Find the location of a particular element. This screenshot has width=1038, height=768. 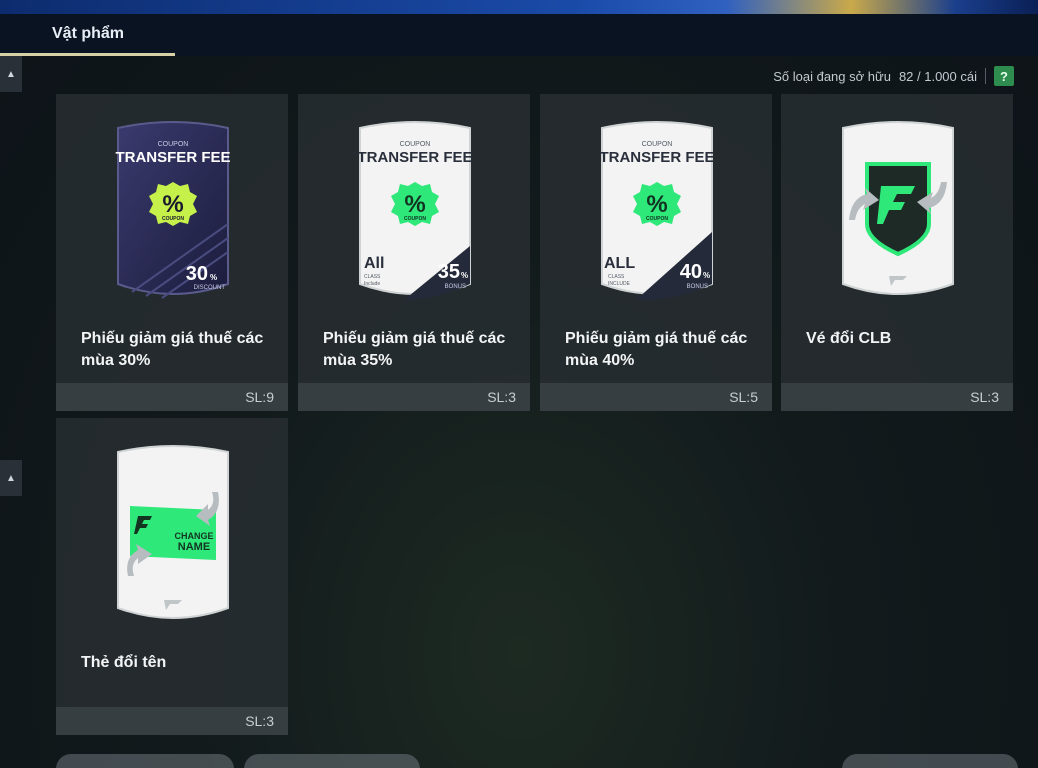

divider is located at coordinates (985, 76).